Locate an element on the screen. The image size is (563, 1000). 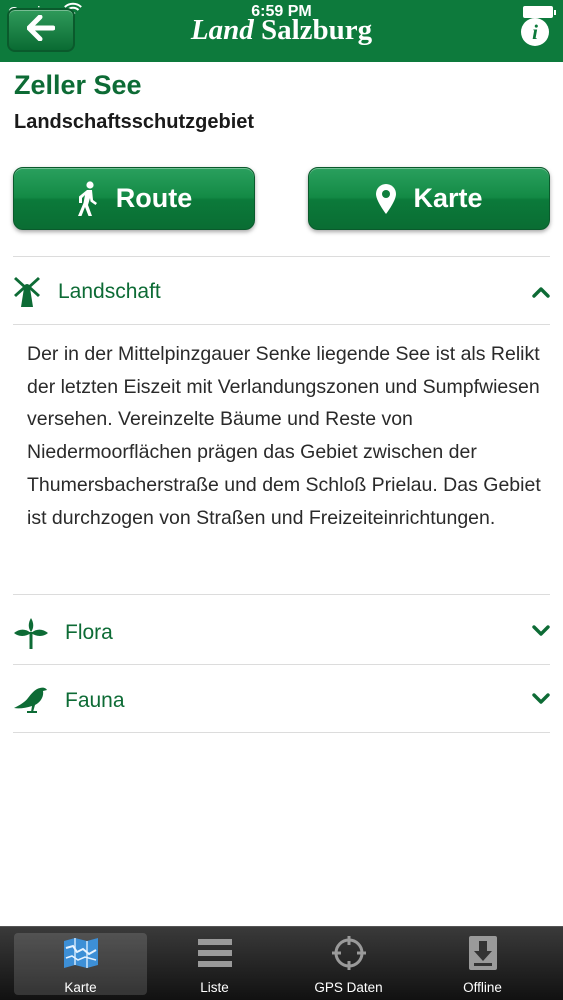
chevron-up-icon is located at coordinates (541, 292).